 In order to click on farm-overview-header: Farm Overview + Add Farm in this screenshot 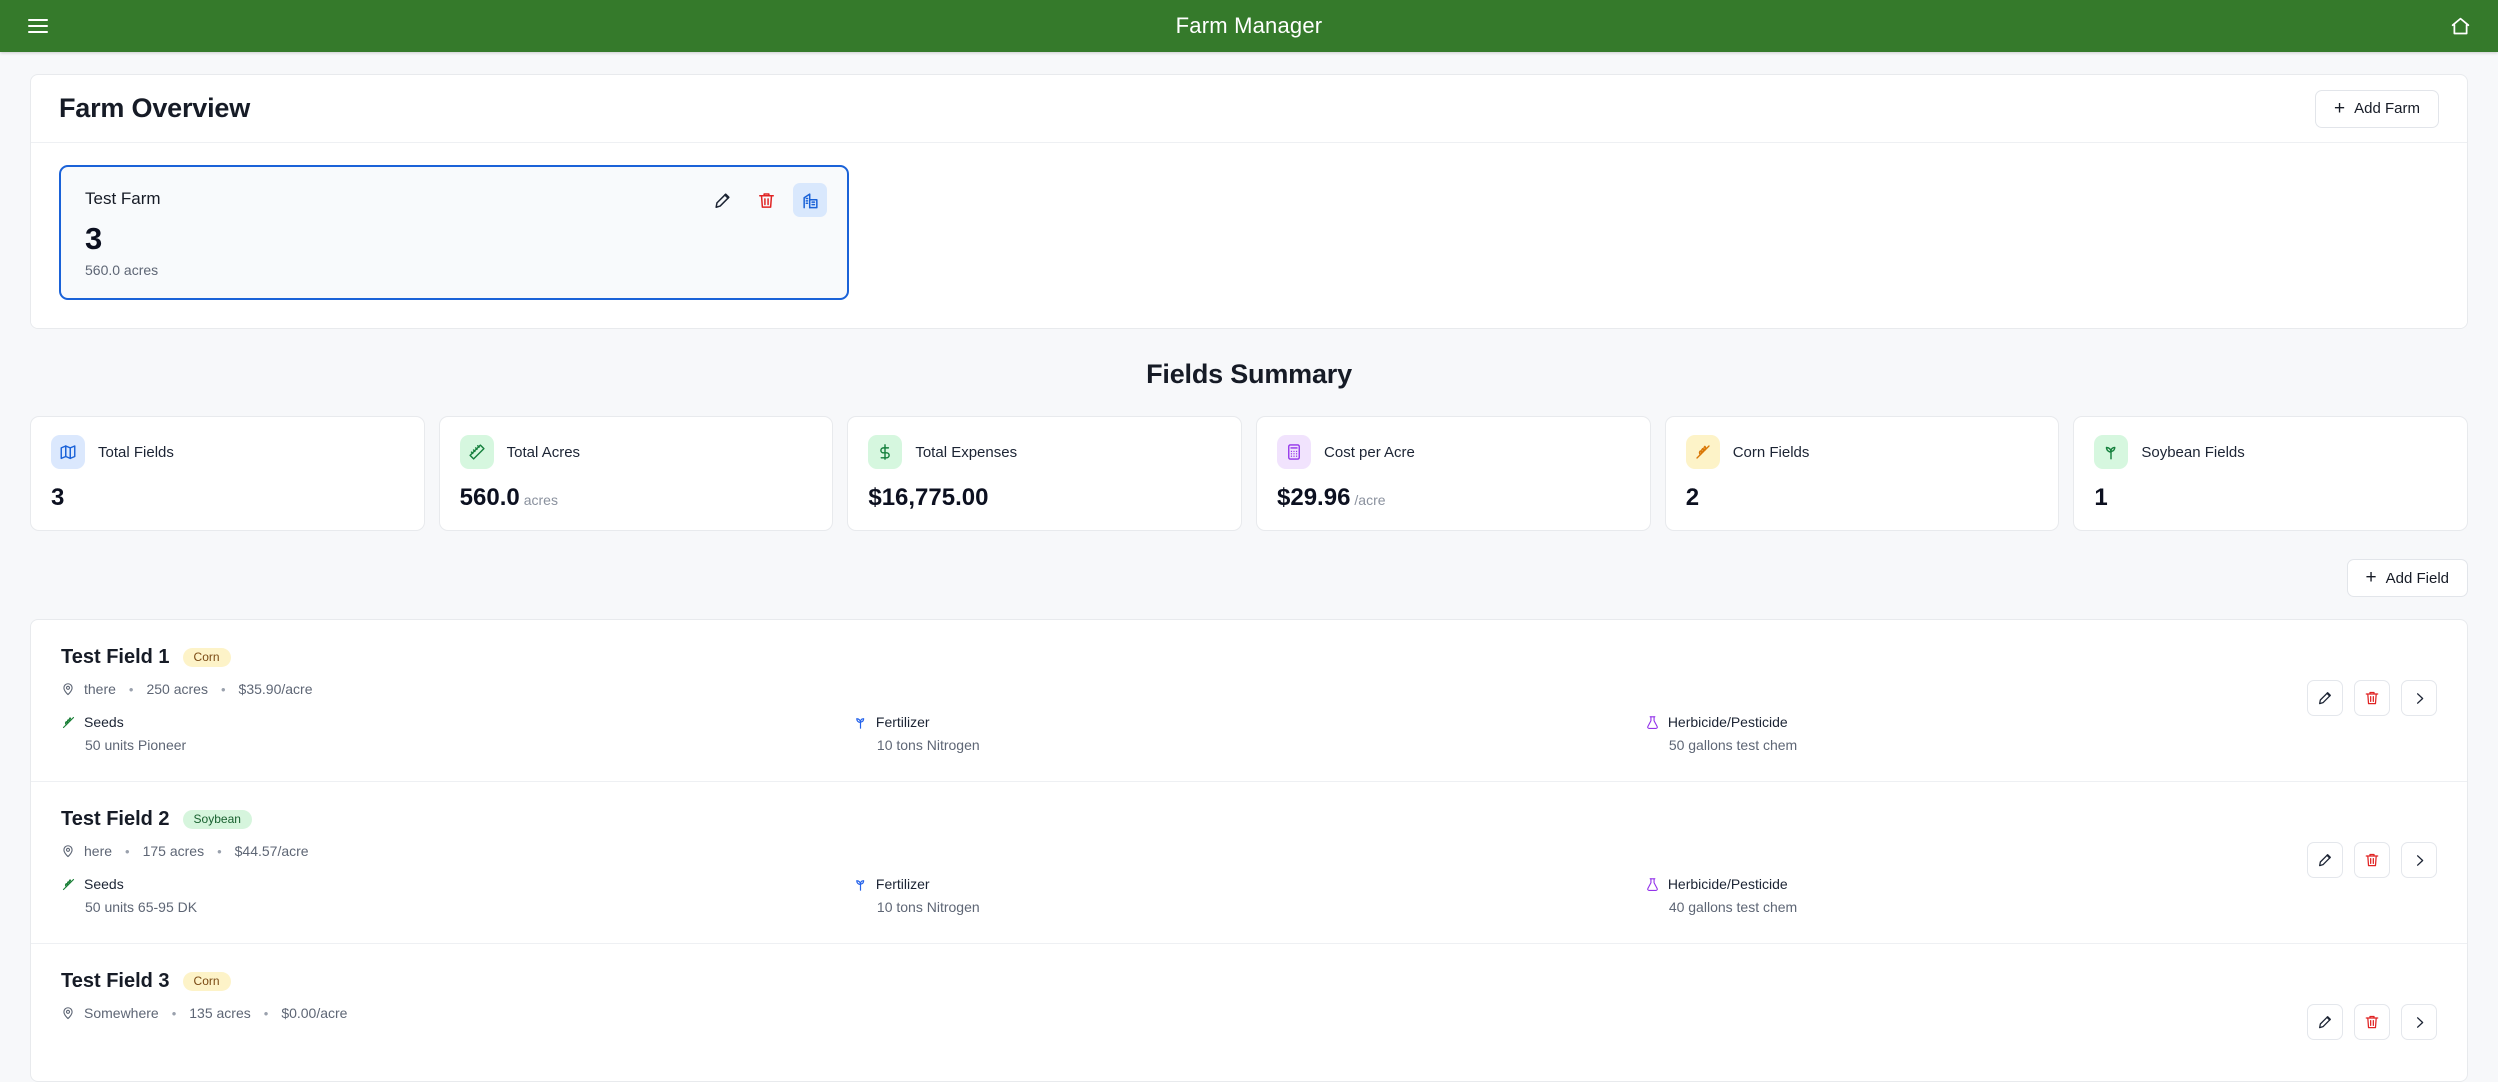, I will do `click(1249, 109)`.